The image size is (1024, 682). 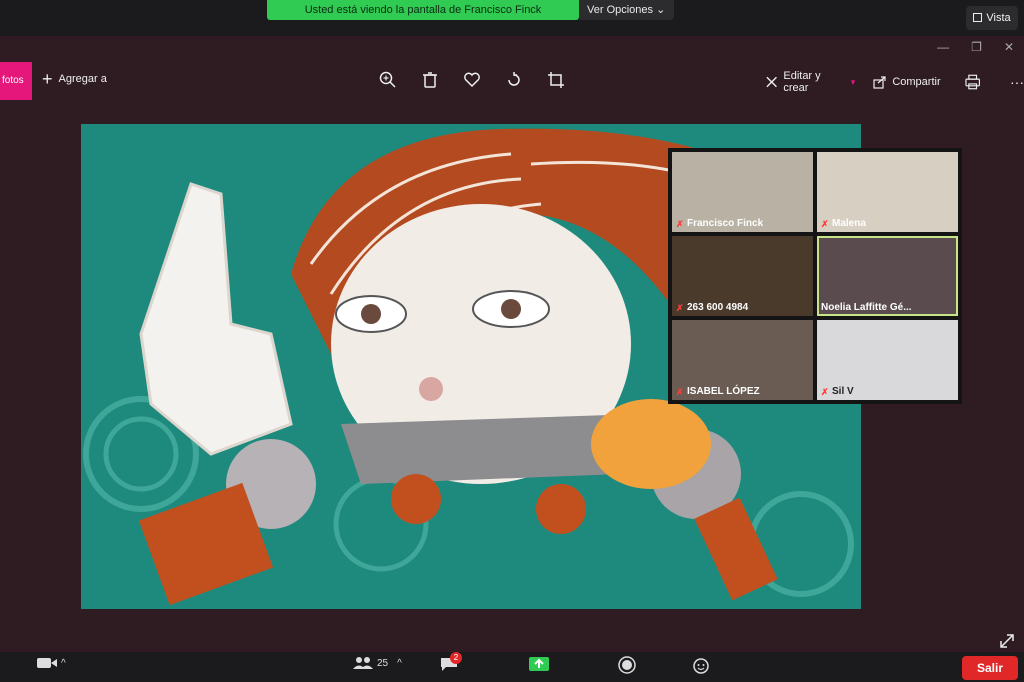 What do you see at coordinates (430, 80) in the screenshot?
I see `trash-icon` at bounding box center [430, 80].